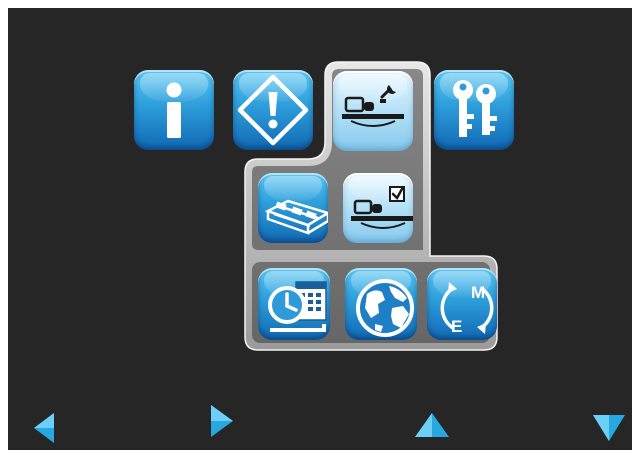 The image size is (639, 457). I want to click on globe-icon, so click(385, 308).